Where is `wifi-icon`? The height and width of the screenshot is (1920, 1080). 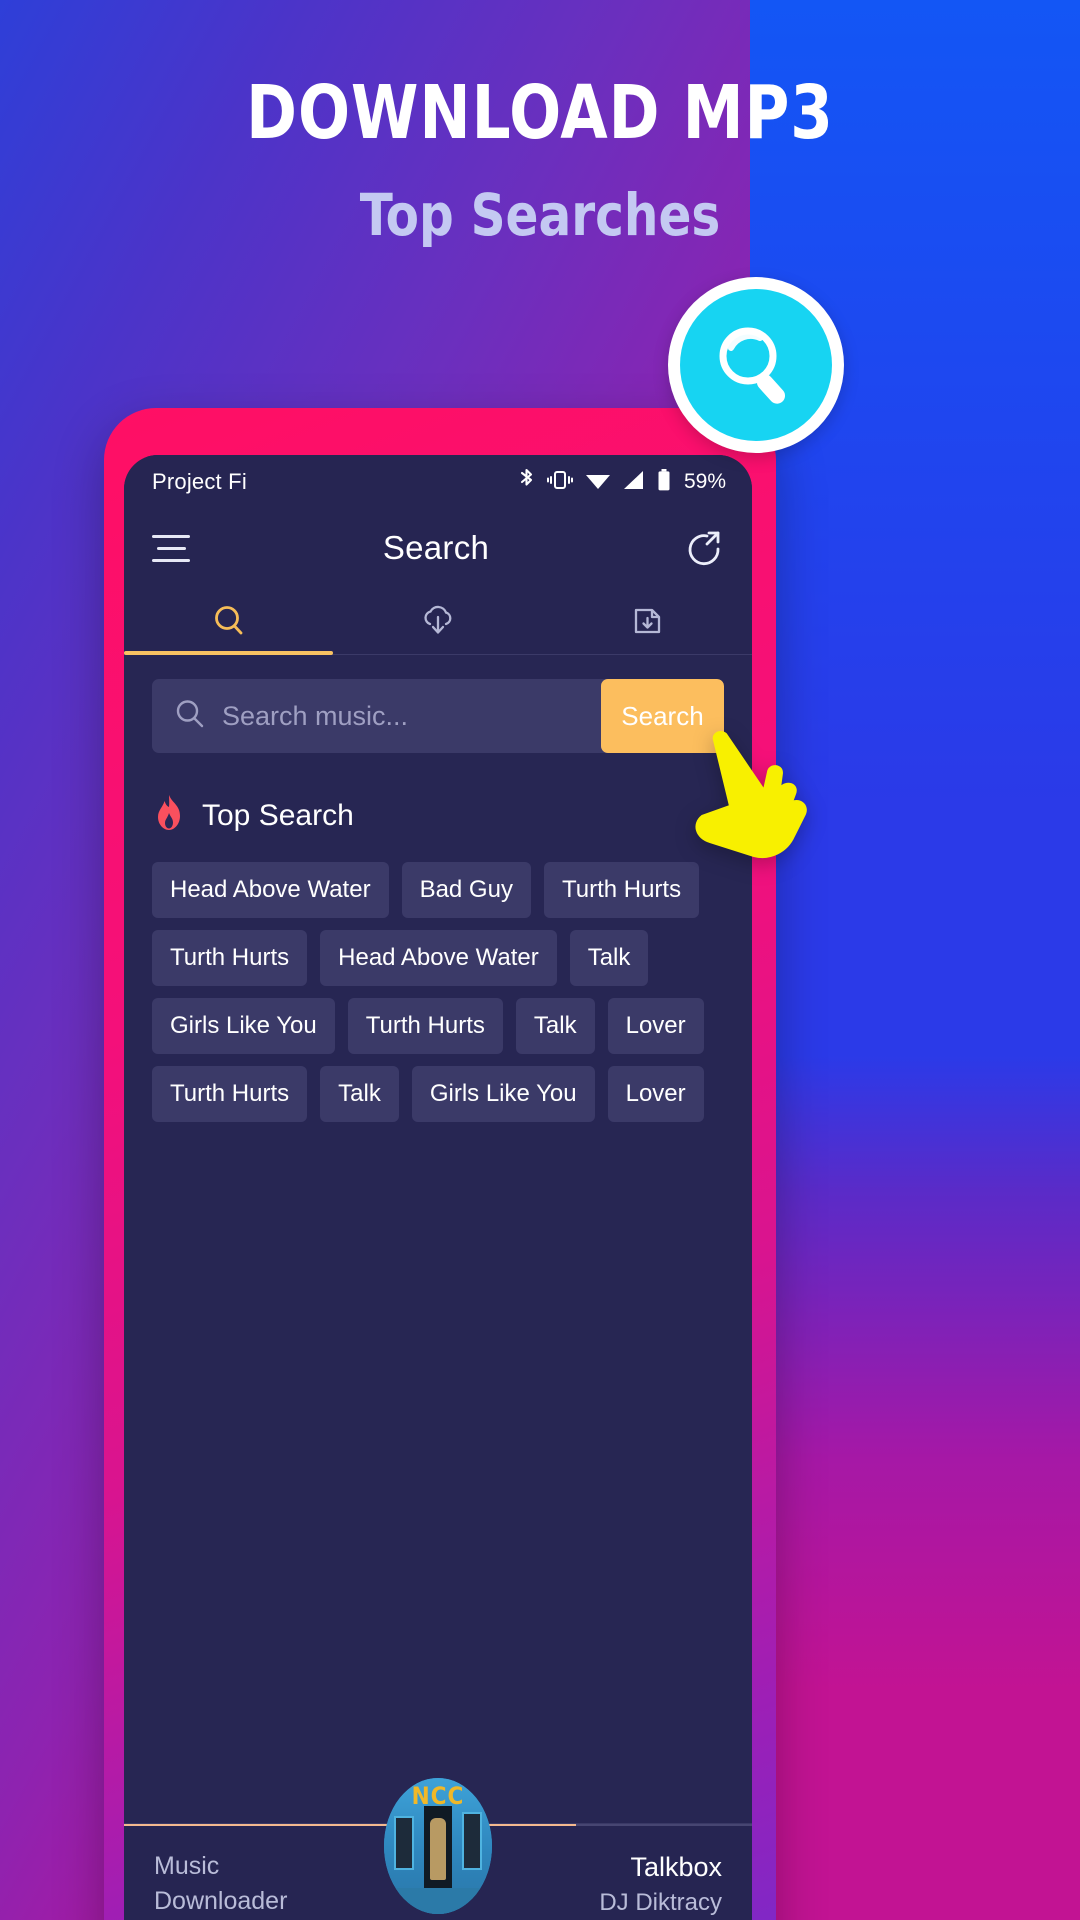 wifi-icon is located at coordinates (598, 482).